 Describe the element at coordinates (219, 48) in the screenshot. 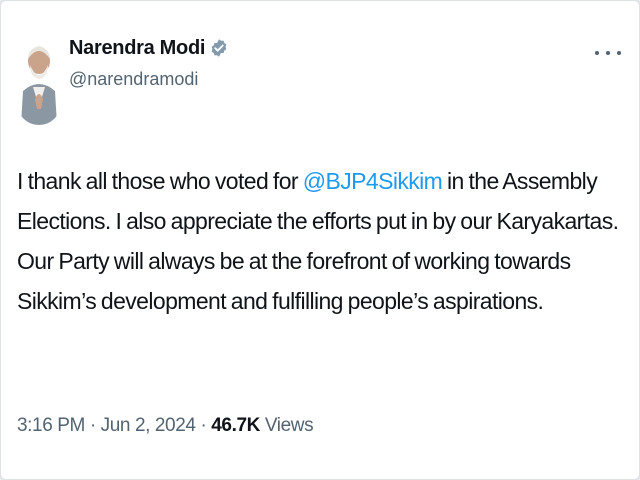

I see `verified-badge-icon` at that location.